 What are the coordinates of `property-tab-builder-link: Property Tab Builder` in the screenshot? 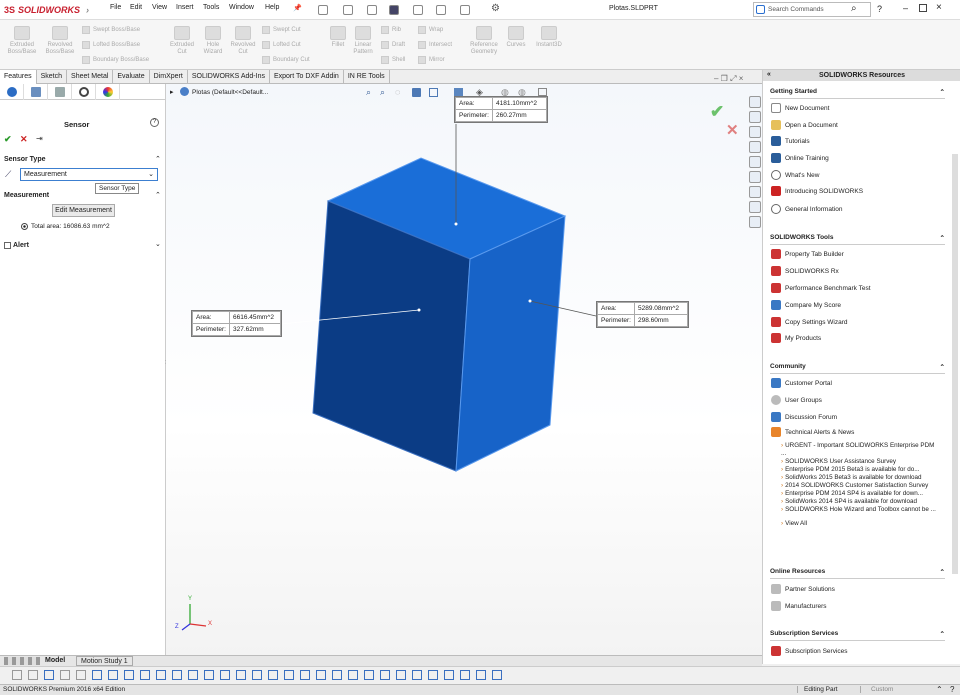 It's located at (807, 254).